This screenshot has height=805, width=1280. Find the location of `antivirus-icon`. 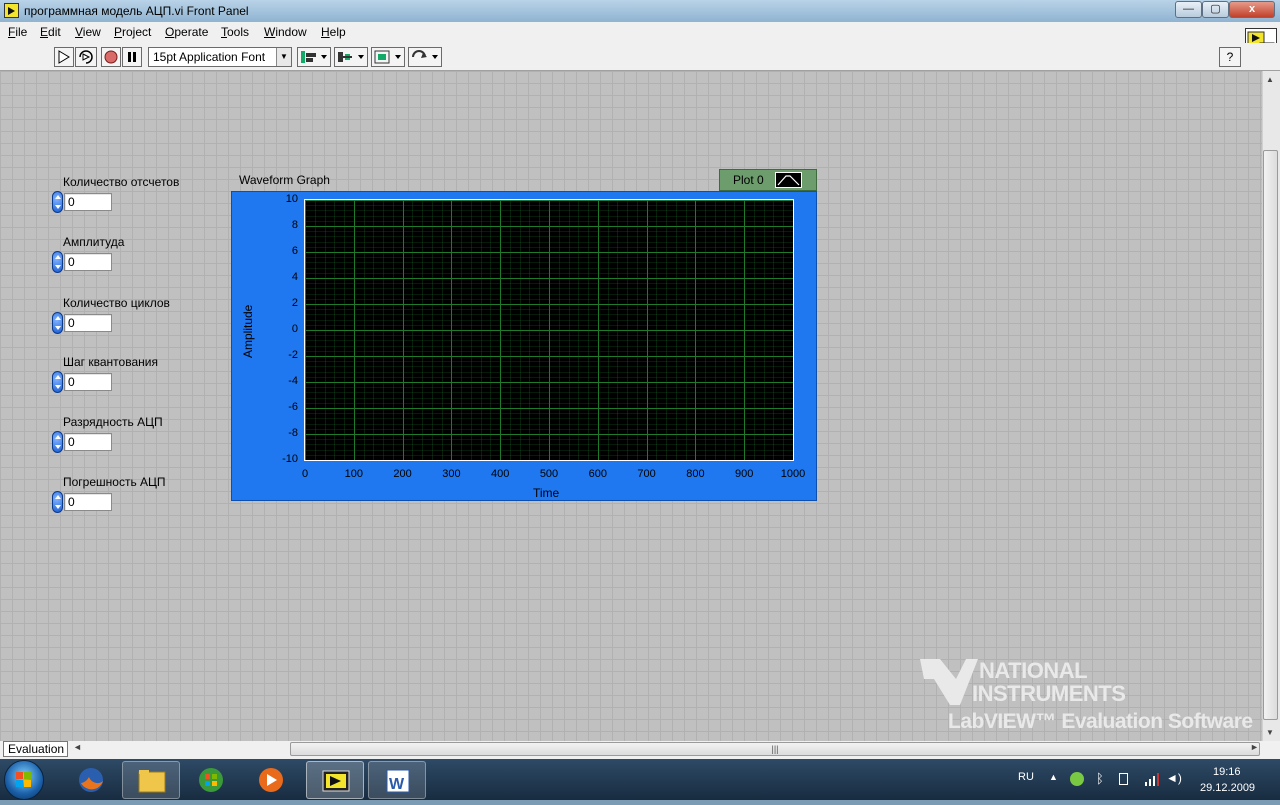

antivirus-icon is located at coordinates (1077, 779).